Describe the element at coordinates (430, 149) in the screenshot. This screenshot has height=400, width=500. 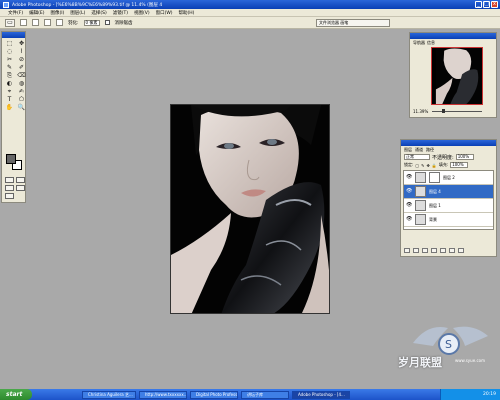
I see `tab-paths: 路径` at that location.